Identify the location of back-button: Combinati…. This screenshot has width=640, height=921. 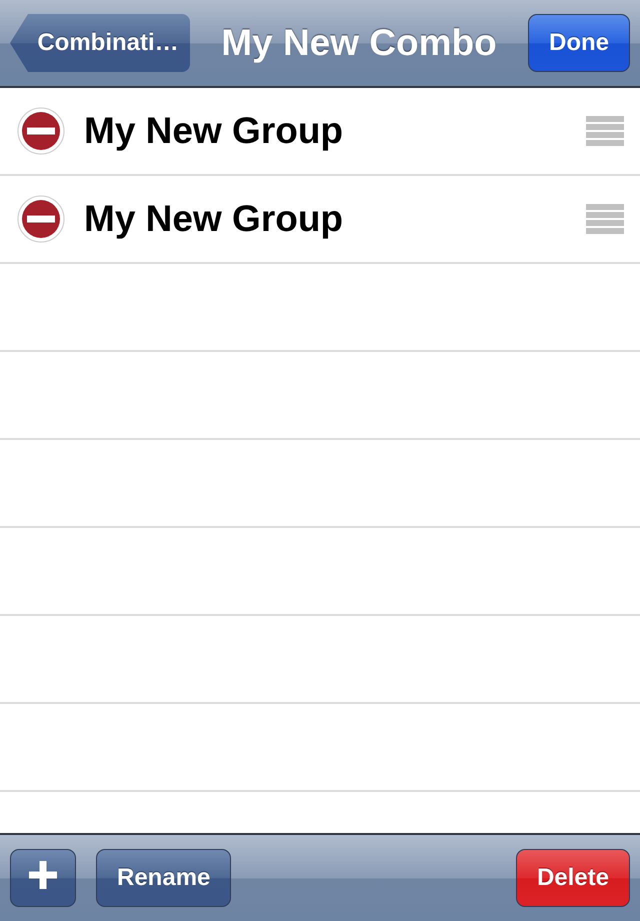
(100, 43).